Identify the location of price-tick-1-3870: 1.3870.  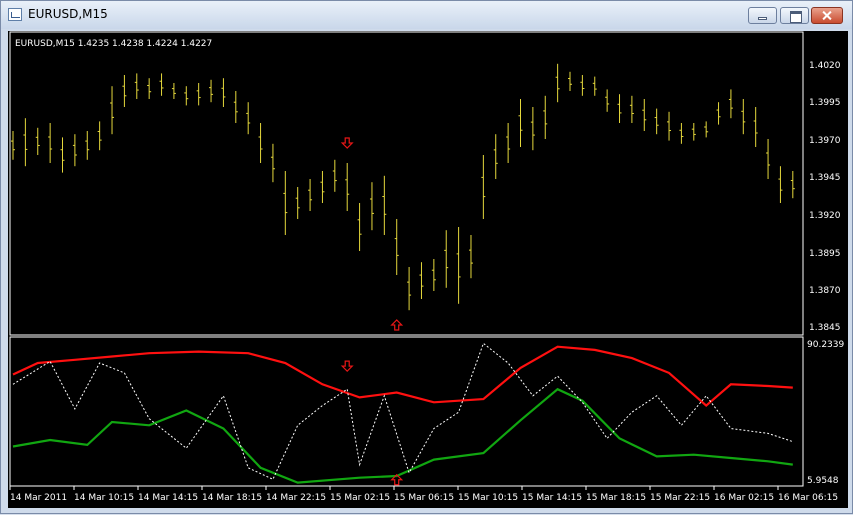
(825, 291).